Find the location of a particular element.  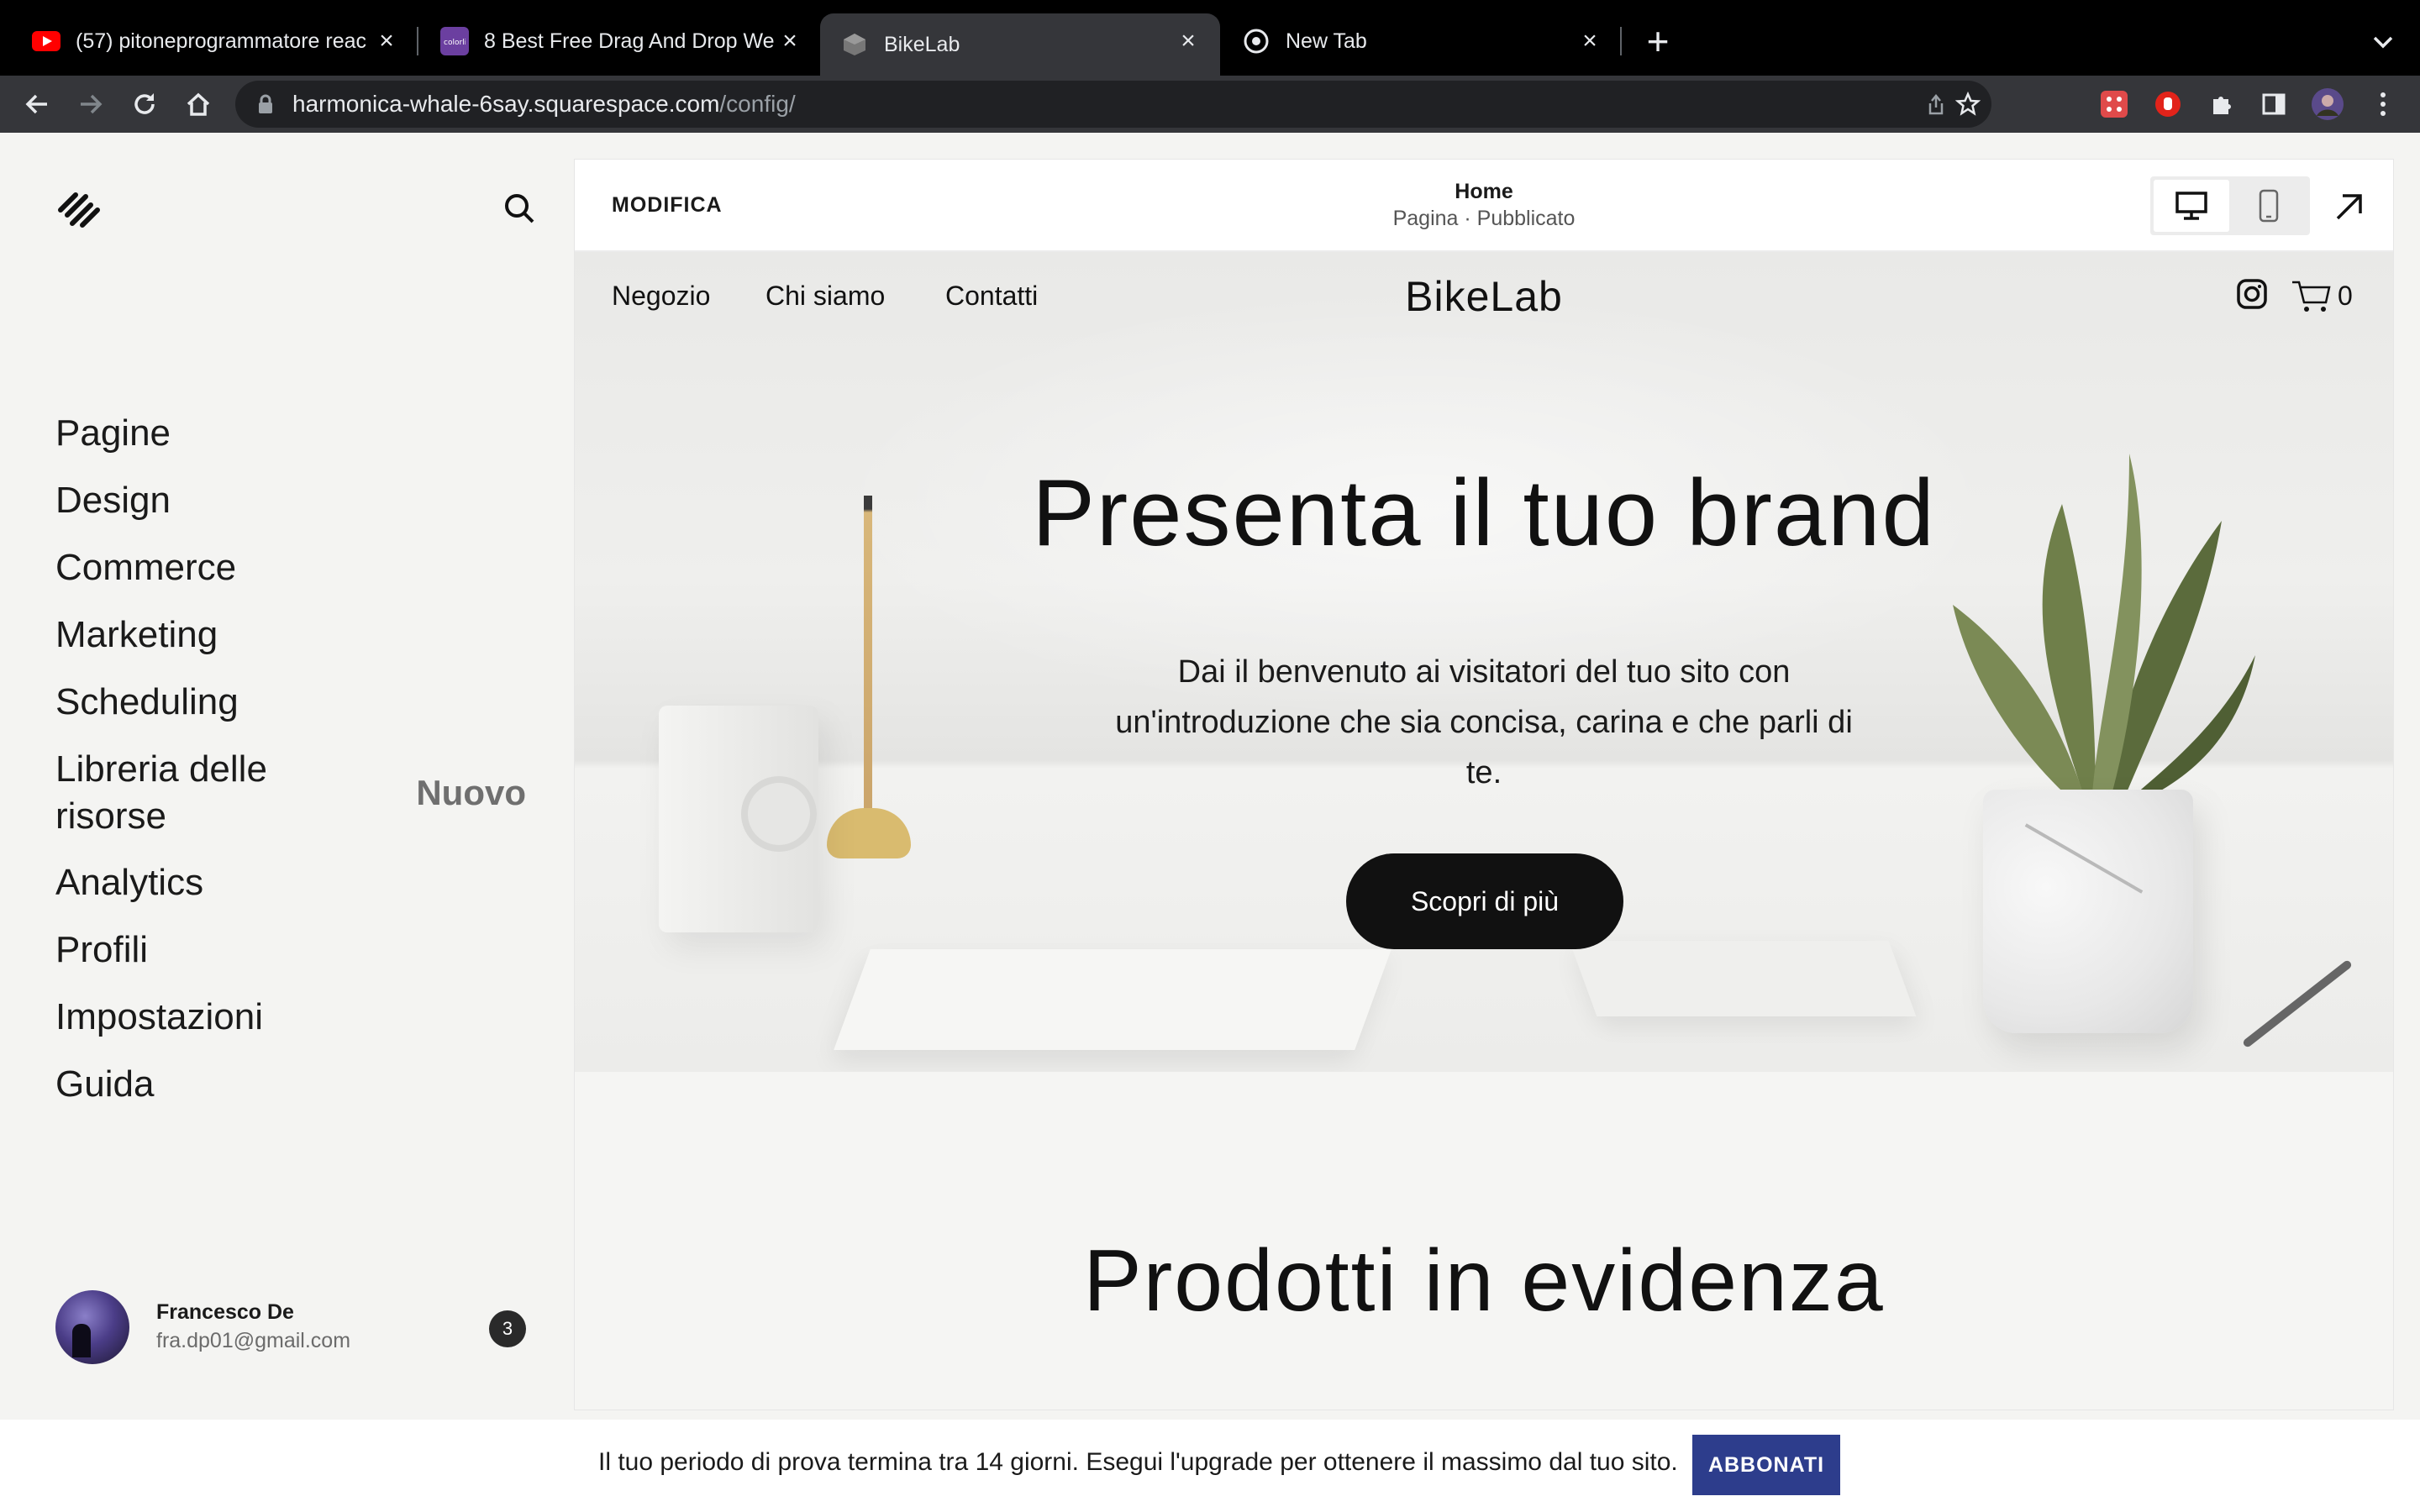

extension-red-grid-icon is located at coordinates (2114, 104).